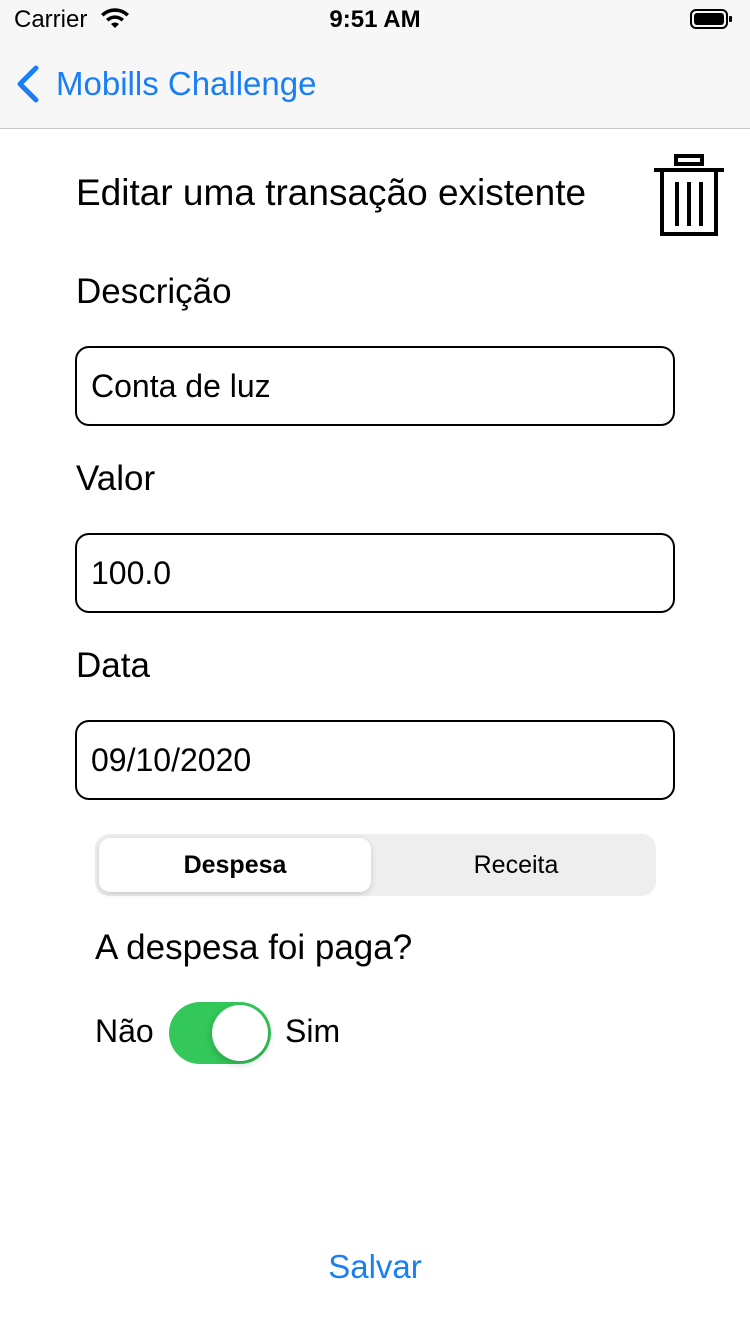 This screenshot has width=750, height=1334. I want to click on value-value: 100.0, so click(131, 573).